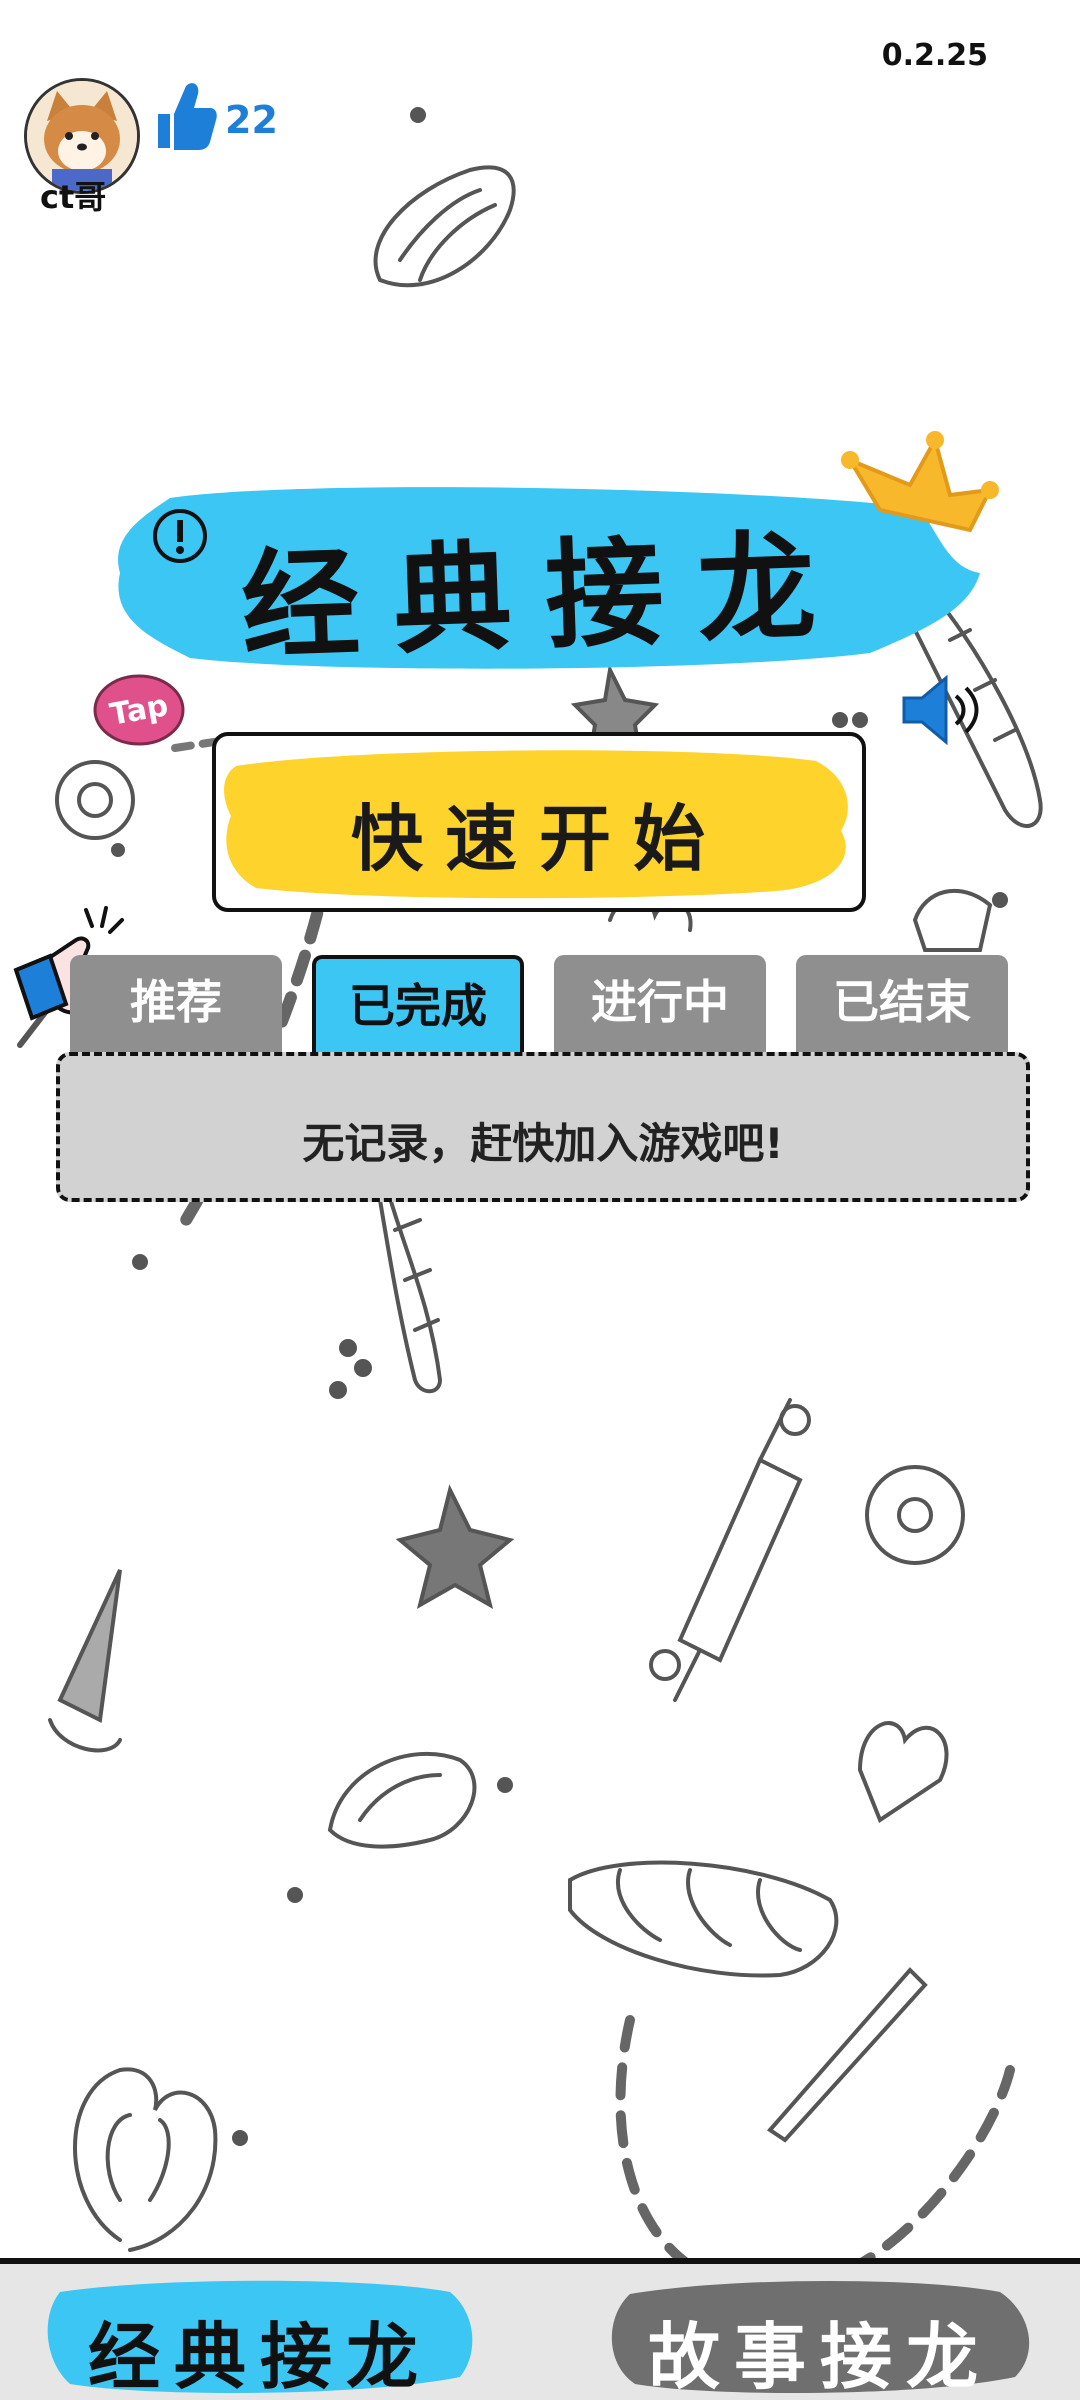 This screenshot has height=2400, width=1080. What do you see at coordinates (176, 1005) in the screenshot?
I see `tab-recommended: 推荐` at bounding box center [176, 1005].